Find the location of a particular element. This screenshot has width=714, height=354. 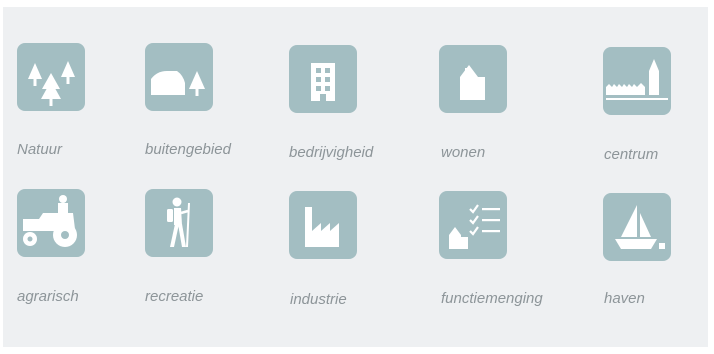

hiker-icon is located at coordinates (178, 222).